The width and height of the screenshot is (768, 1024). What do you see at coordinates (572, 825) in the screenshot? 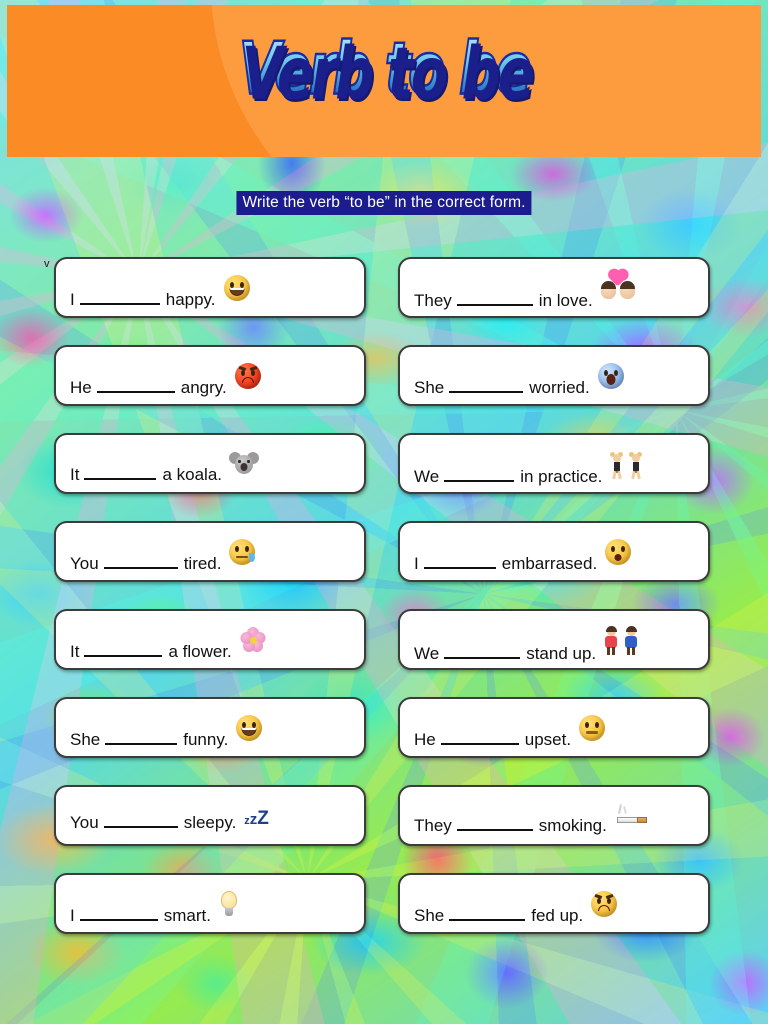
I see `sentence-predicate: smoking.` at bounding box center [572, 825].